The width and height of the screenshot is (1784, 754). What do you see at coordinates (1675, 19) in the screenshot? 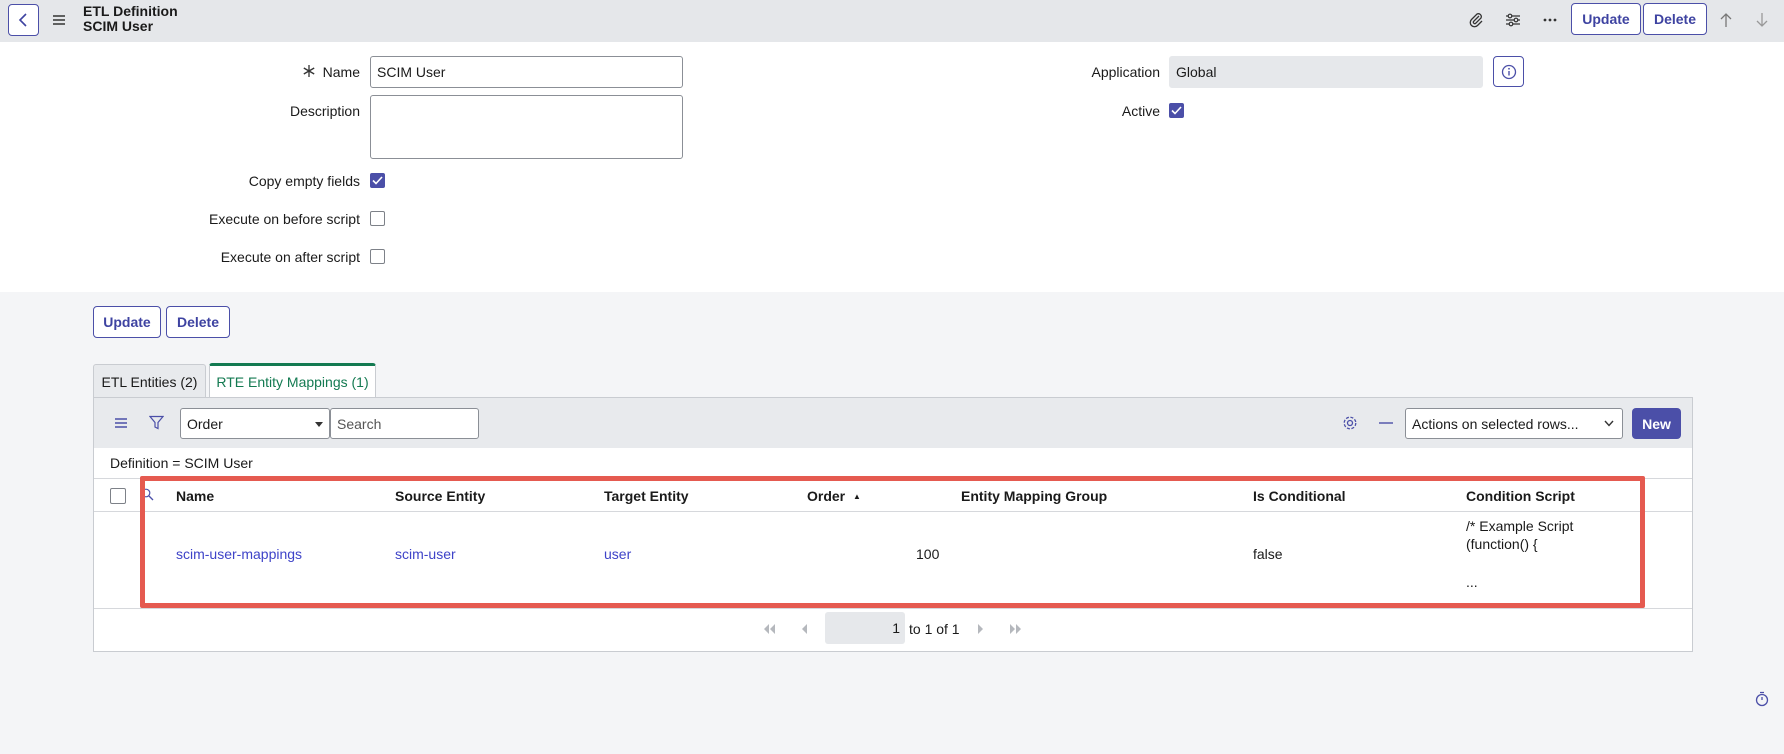
I see `header-delete-button: Delete` at bounding box center [1675, 19].